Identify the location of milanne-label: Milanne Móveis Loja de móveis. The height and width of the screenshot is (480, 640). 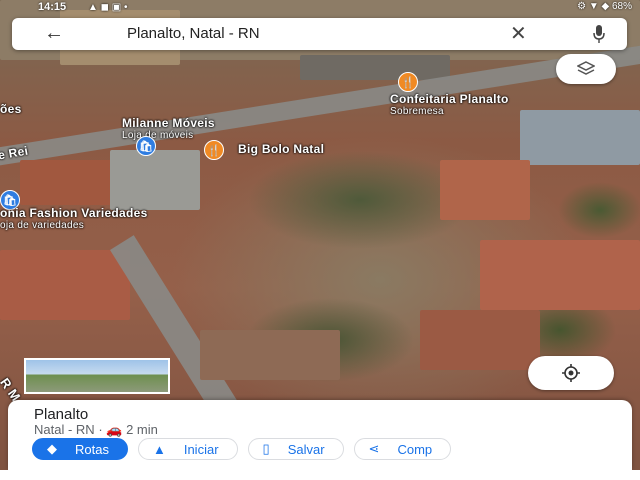
(168, 128).